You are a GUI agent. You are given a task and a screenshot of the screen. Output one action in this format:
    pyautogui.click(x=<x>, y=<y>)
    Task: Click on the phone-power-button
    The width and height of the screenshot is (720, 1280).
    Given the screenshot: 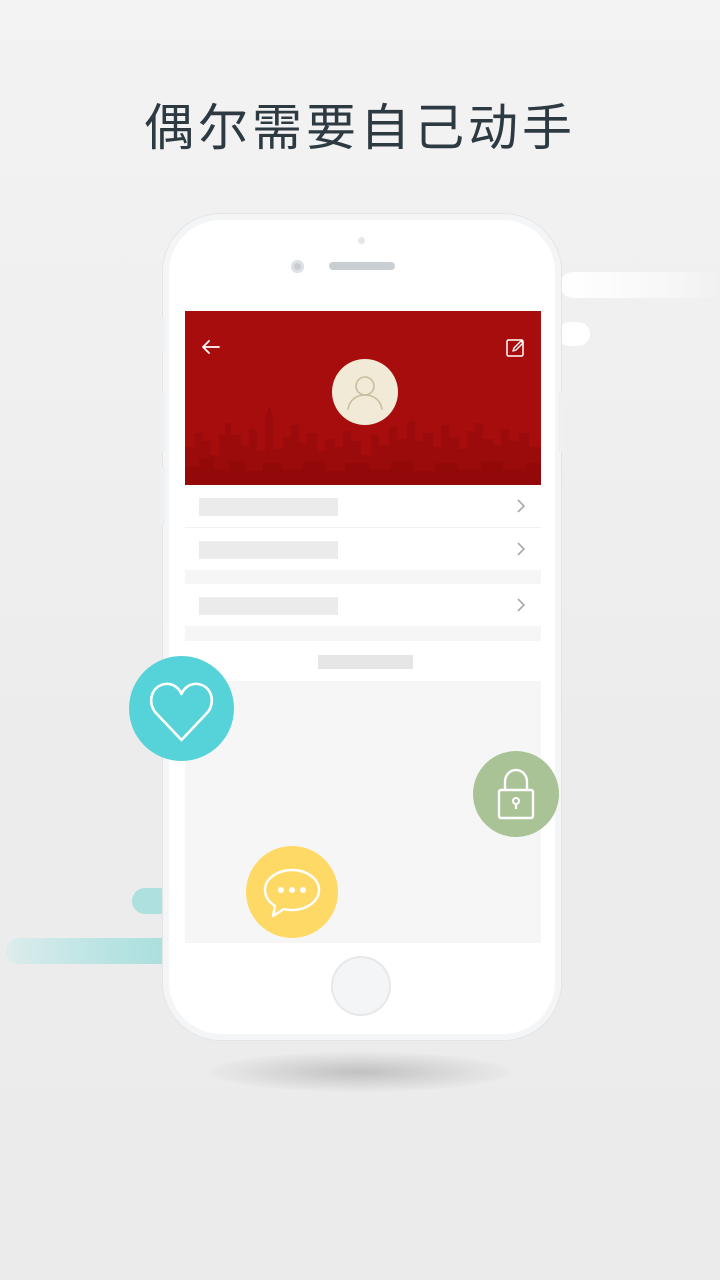 What is the action you would take?
    pyautogui.click(x=560, y=422)
    